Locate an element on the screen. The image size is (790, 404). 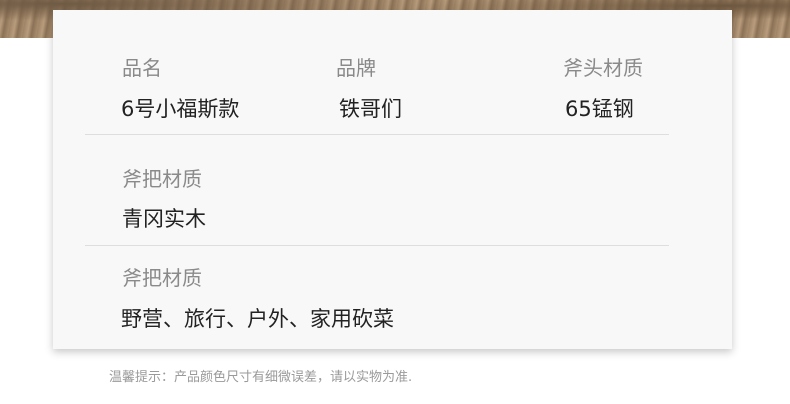
axe-head-material-value: 65锰钢 is located at coordinates (599, 109).